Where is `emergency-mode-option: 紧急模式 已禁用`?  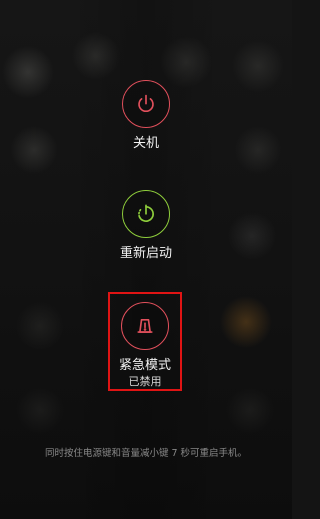
emergency-mode-option: 紧急模式 已禁用 is located at coordinates (145, 341).